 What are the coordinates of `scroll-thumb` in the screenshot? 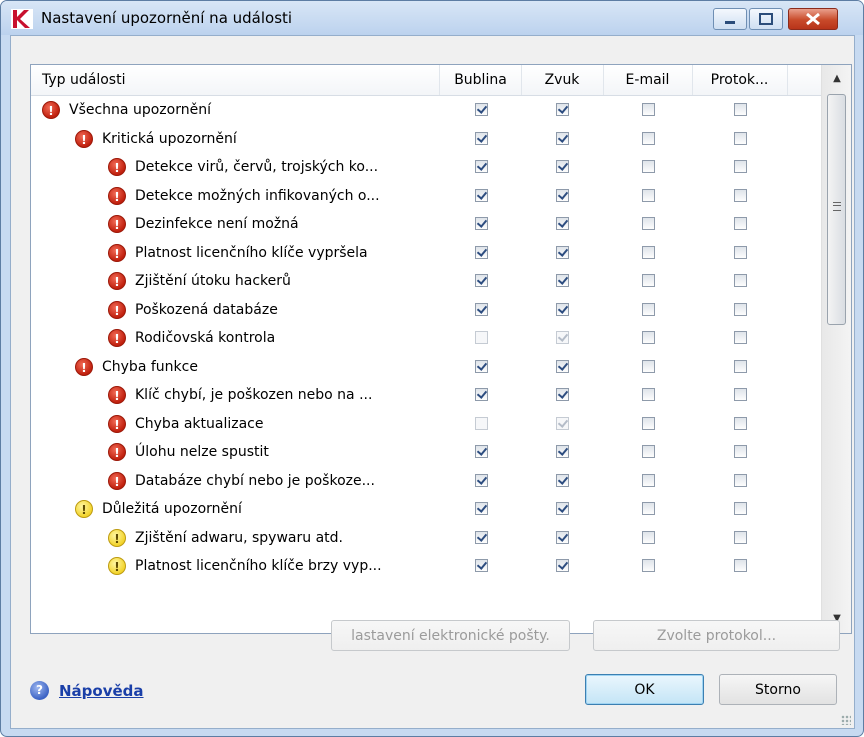 It's located at (836, 209).